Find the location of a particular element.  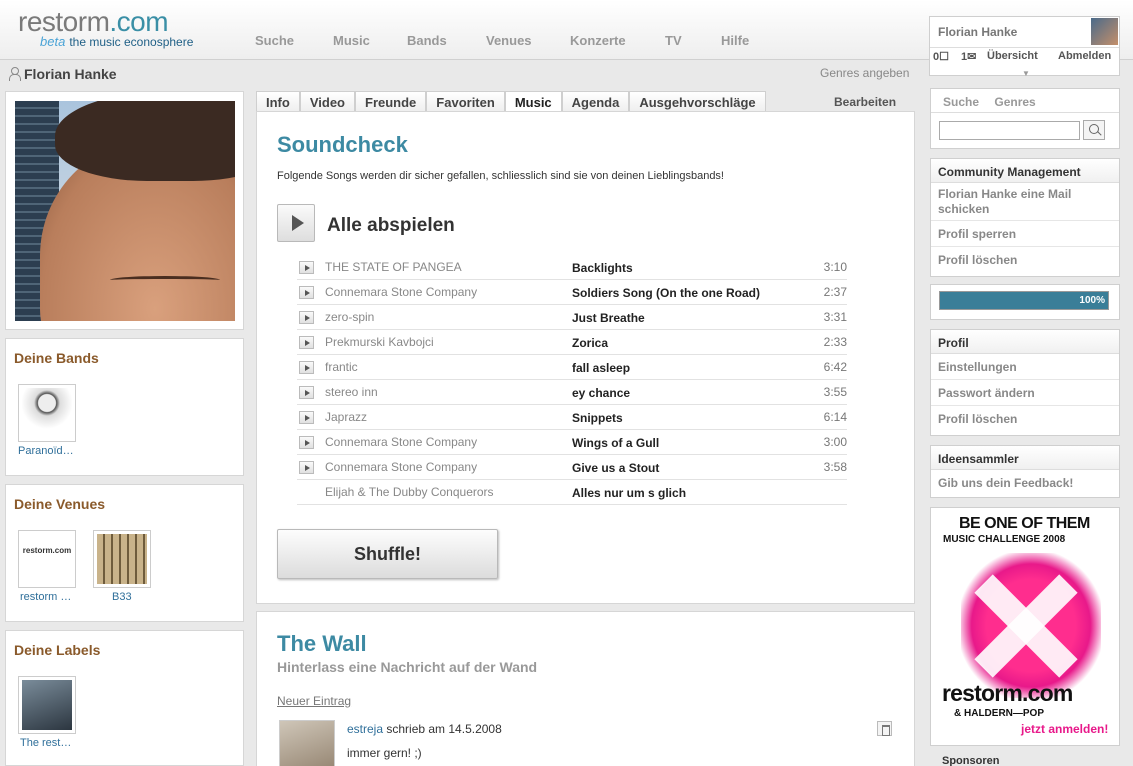

settings-link: Einstellungen is located at coordinates (1025, 367).